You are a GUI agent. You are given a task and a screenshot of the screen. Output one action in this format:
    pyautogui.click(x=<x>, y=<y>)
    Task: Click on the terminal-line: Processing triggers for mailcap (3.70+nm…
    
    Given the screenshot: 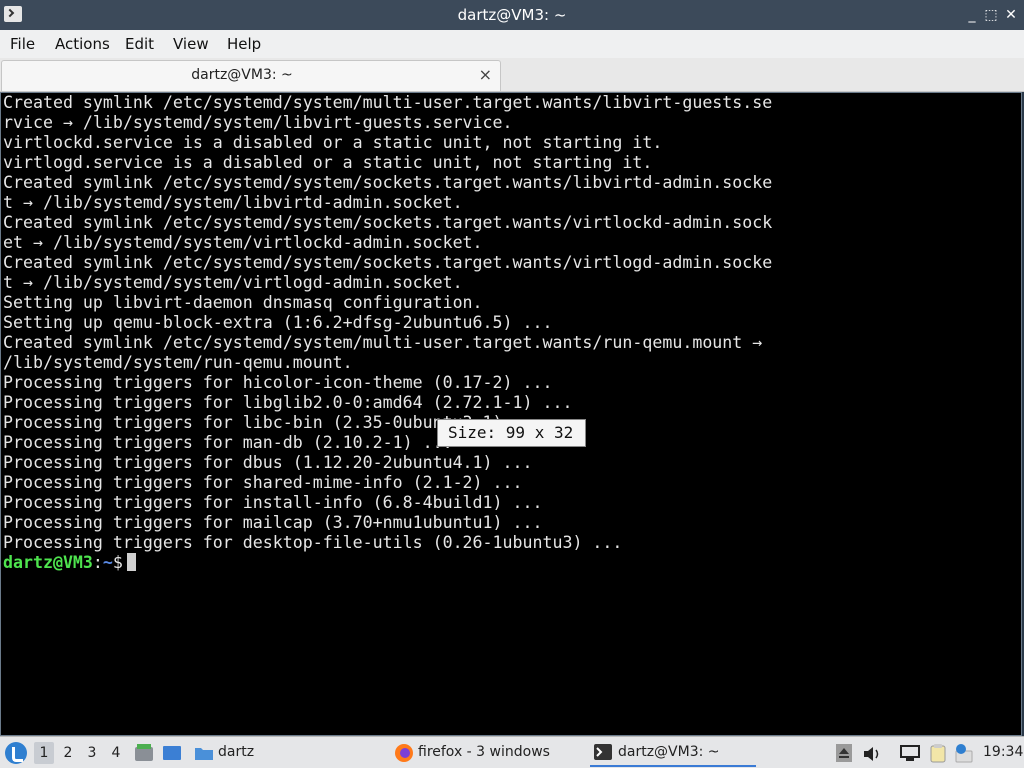 What is the action you would take?
    pyautogui.click(x=273, y=522)
    